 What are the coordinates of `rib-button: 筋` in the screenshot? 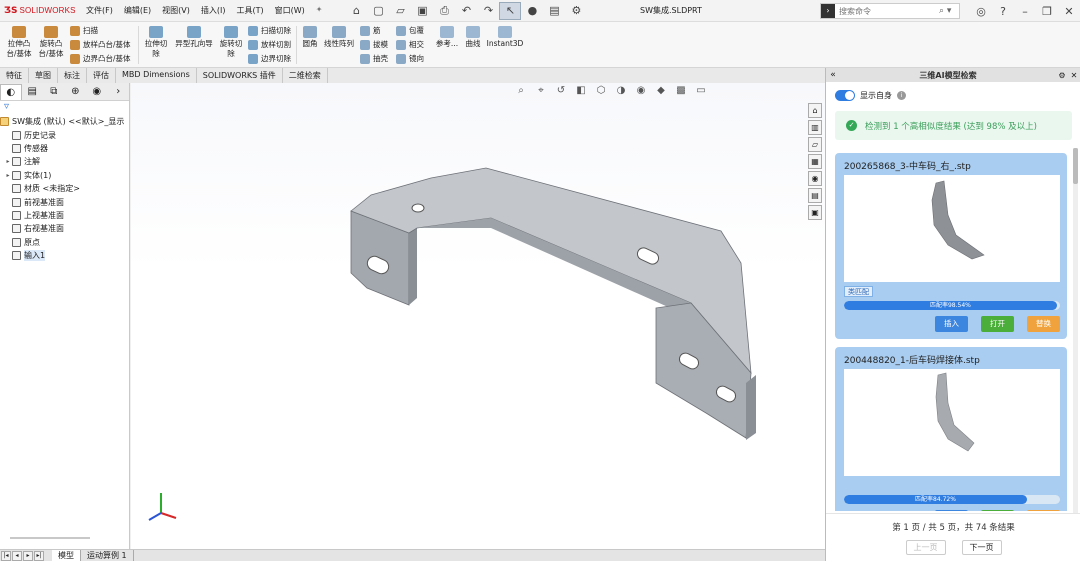 It's located at (370, 30).